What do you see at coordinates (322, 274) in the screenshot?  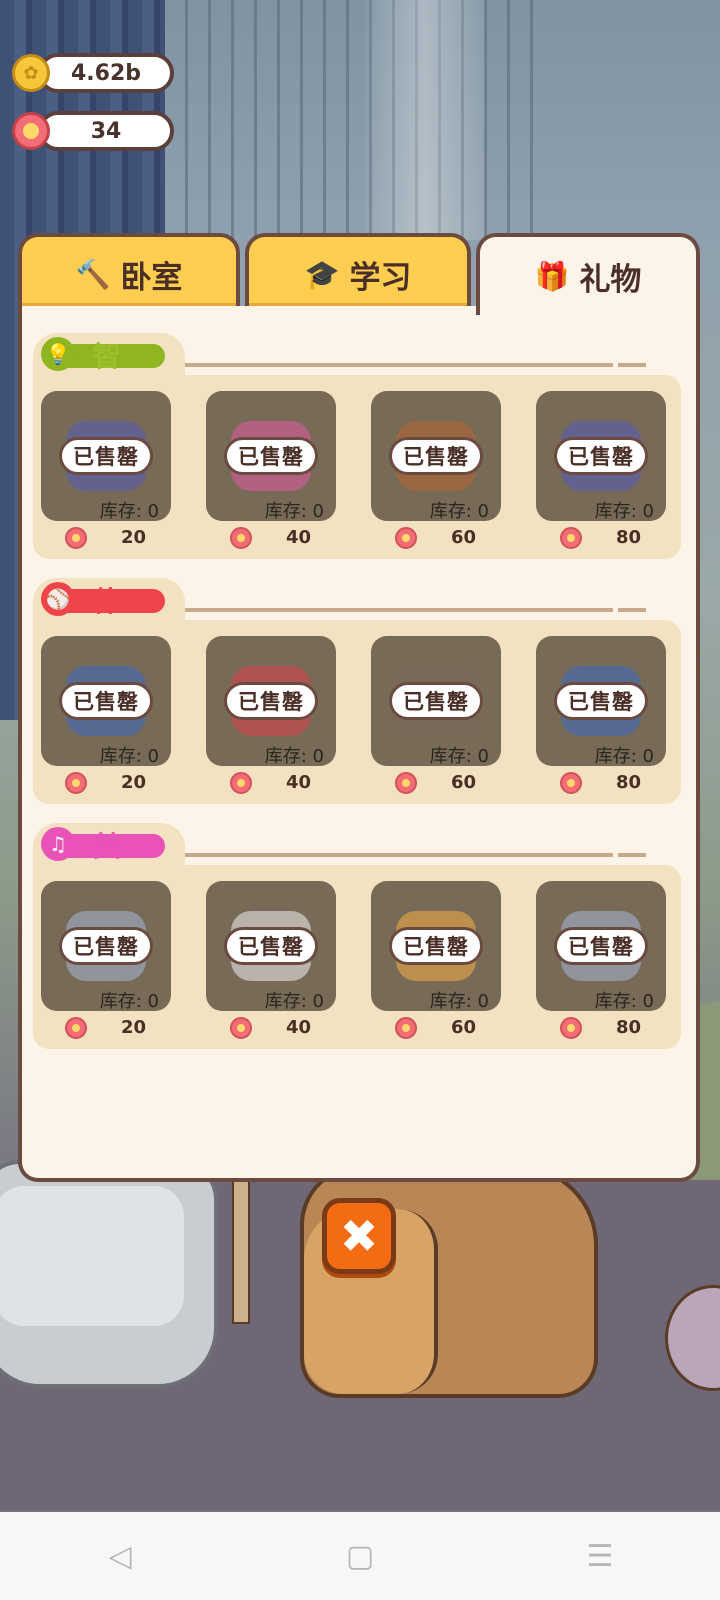 I see `graduation-cap-icon: 🎓` at bounding box center [322, 274].